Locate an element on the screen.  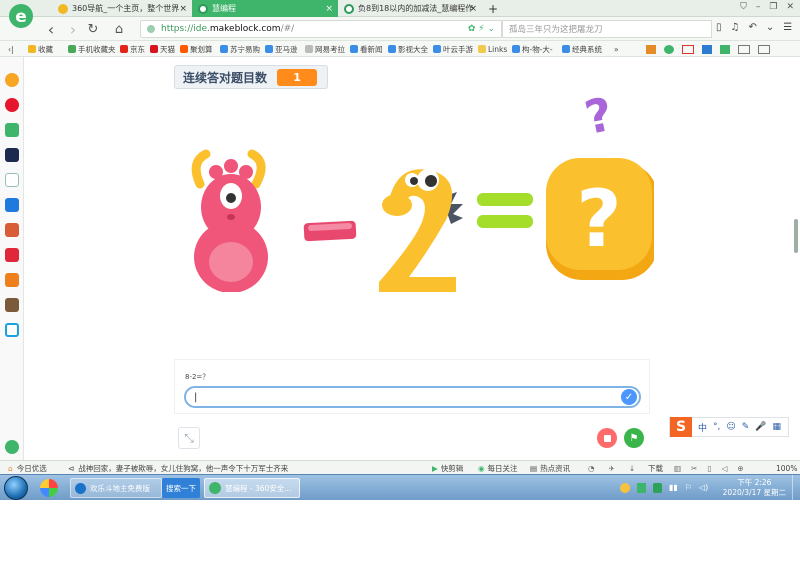
taskbar-pinned-app is located at coordinates (52, 488).